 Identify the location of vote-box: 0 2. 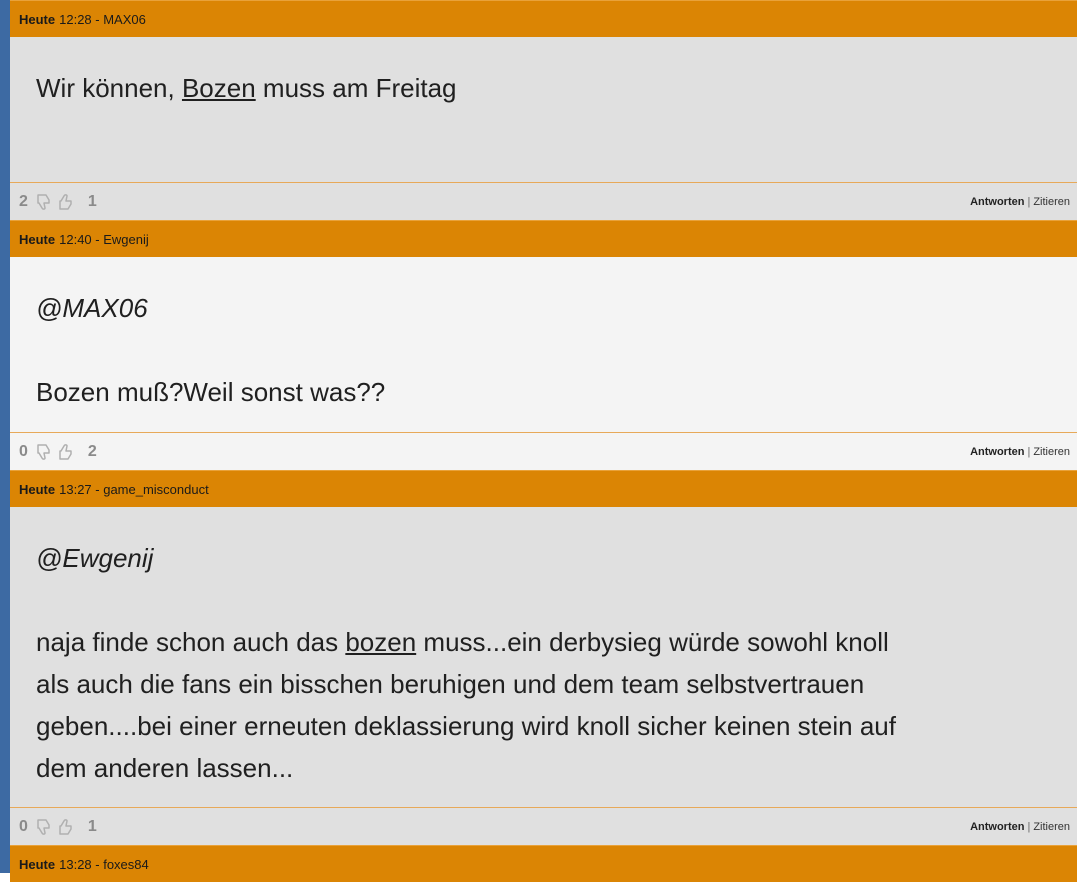
(58, 452).